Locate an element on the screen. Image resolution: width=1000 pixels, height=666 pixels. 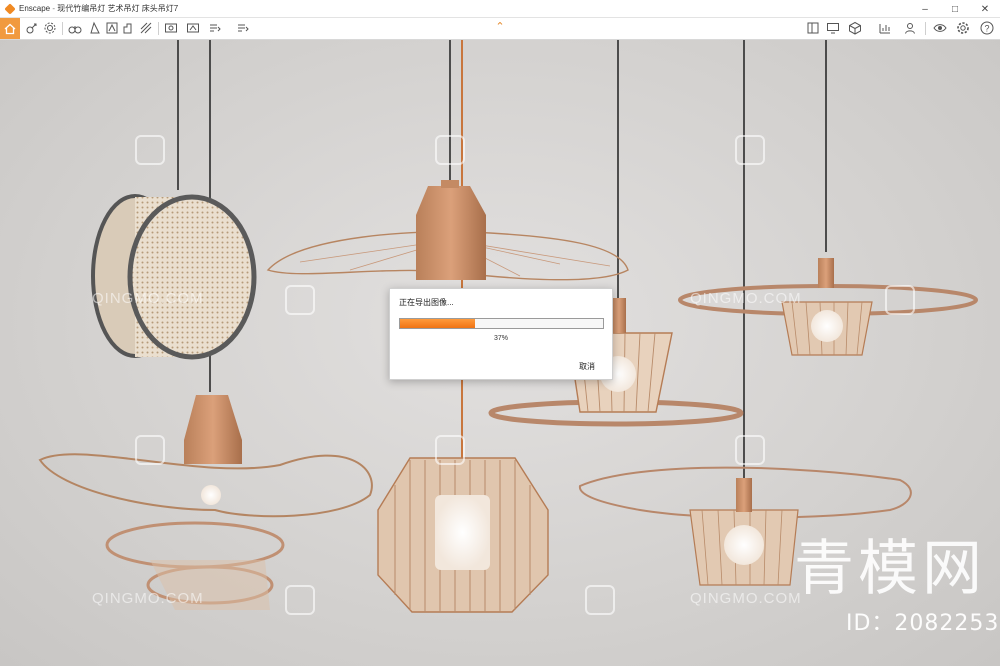
toolbar: ⌃ ? is located at coordinates (500, 29).